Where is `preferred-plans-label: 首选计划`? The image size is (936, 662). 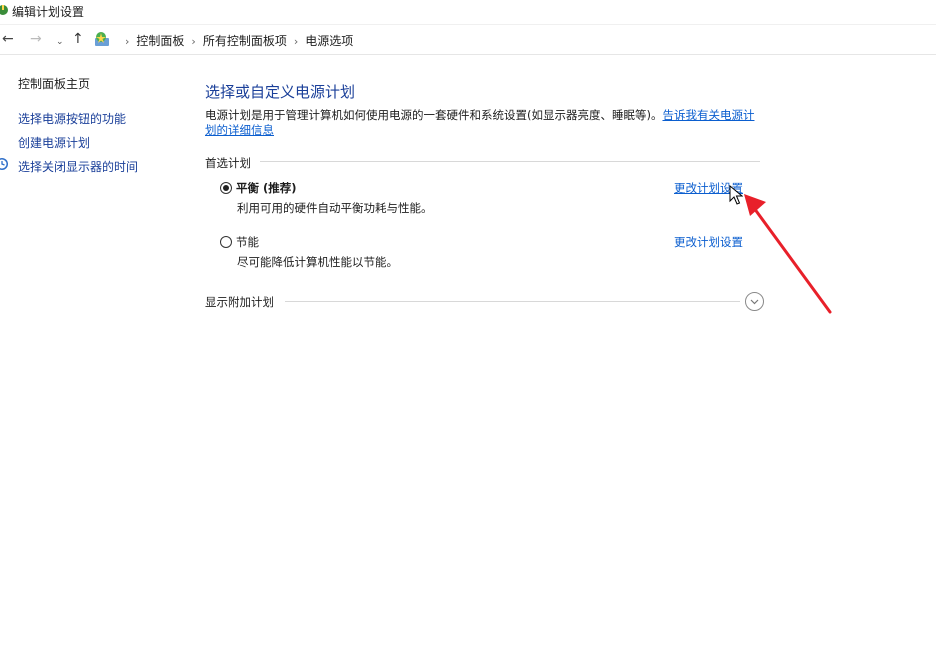
preferred-plans-label: 首选计划 is located at coordinates (228, 163).